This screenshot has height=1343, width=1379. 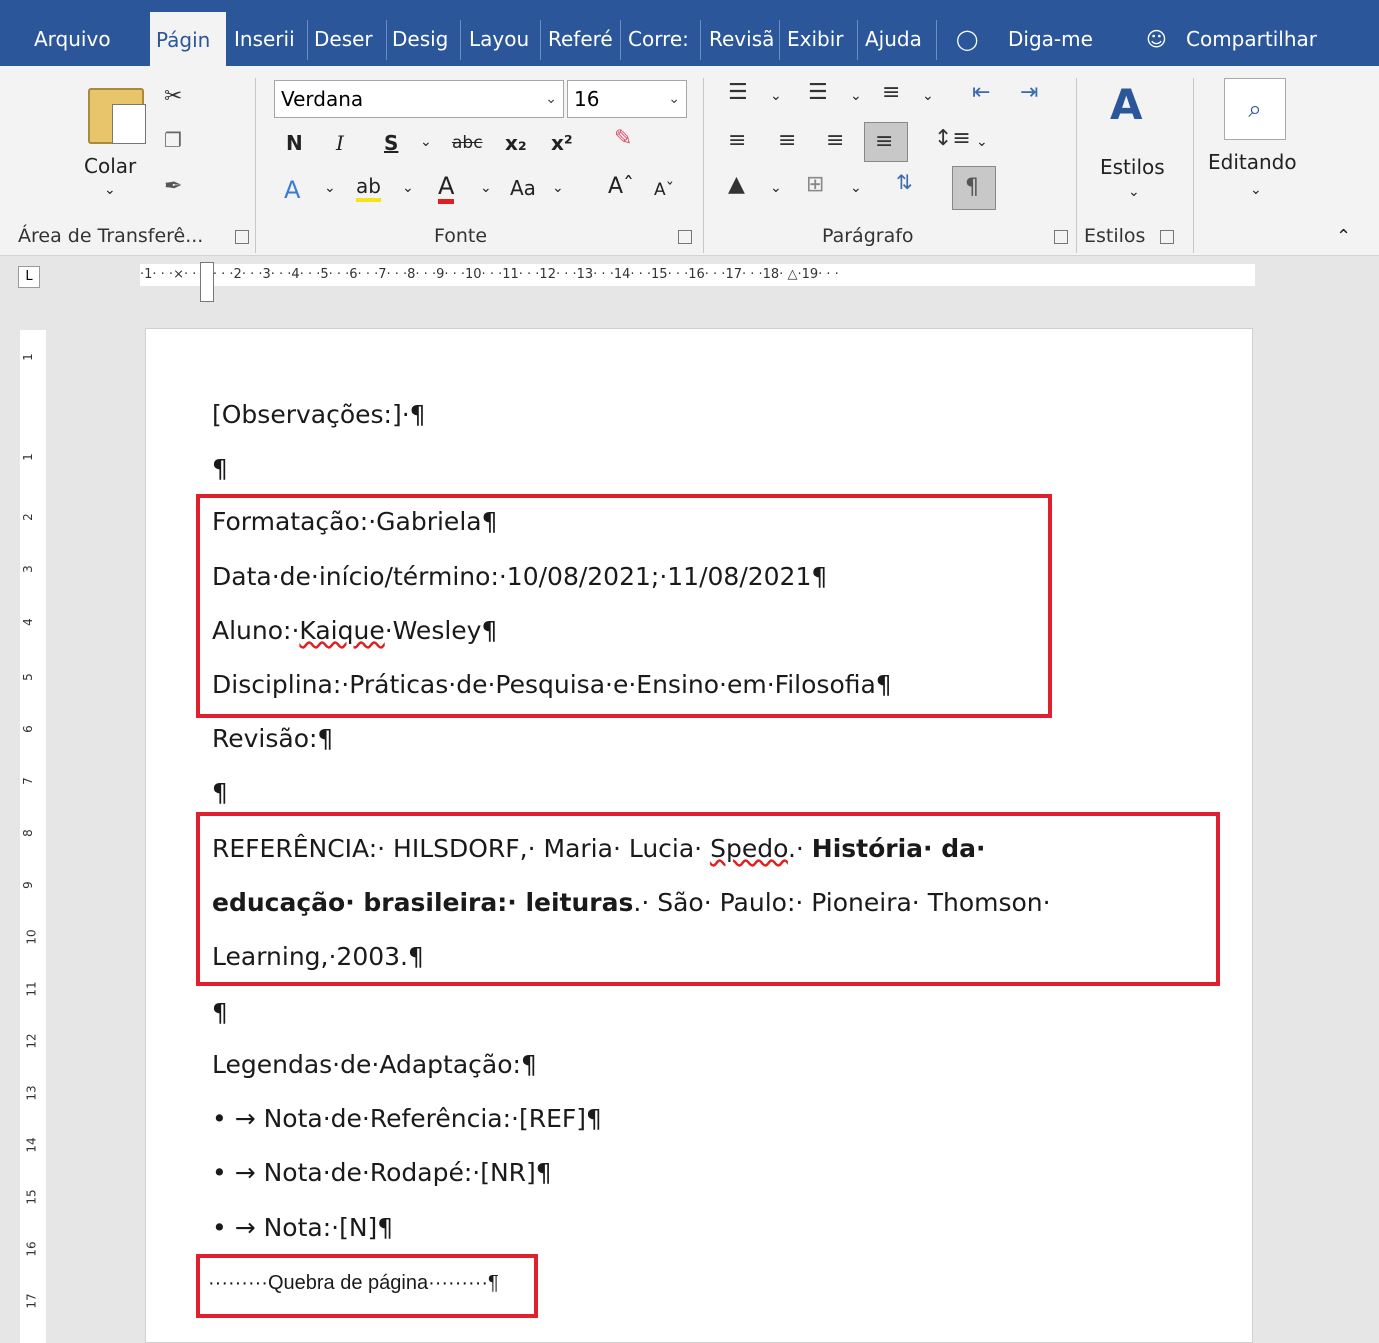 What do you see at coordinates (776, 188) in the screenshot?
I see `shading-dropdown-icon: ⌄` at bounding box center [776, 188].